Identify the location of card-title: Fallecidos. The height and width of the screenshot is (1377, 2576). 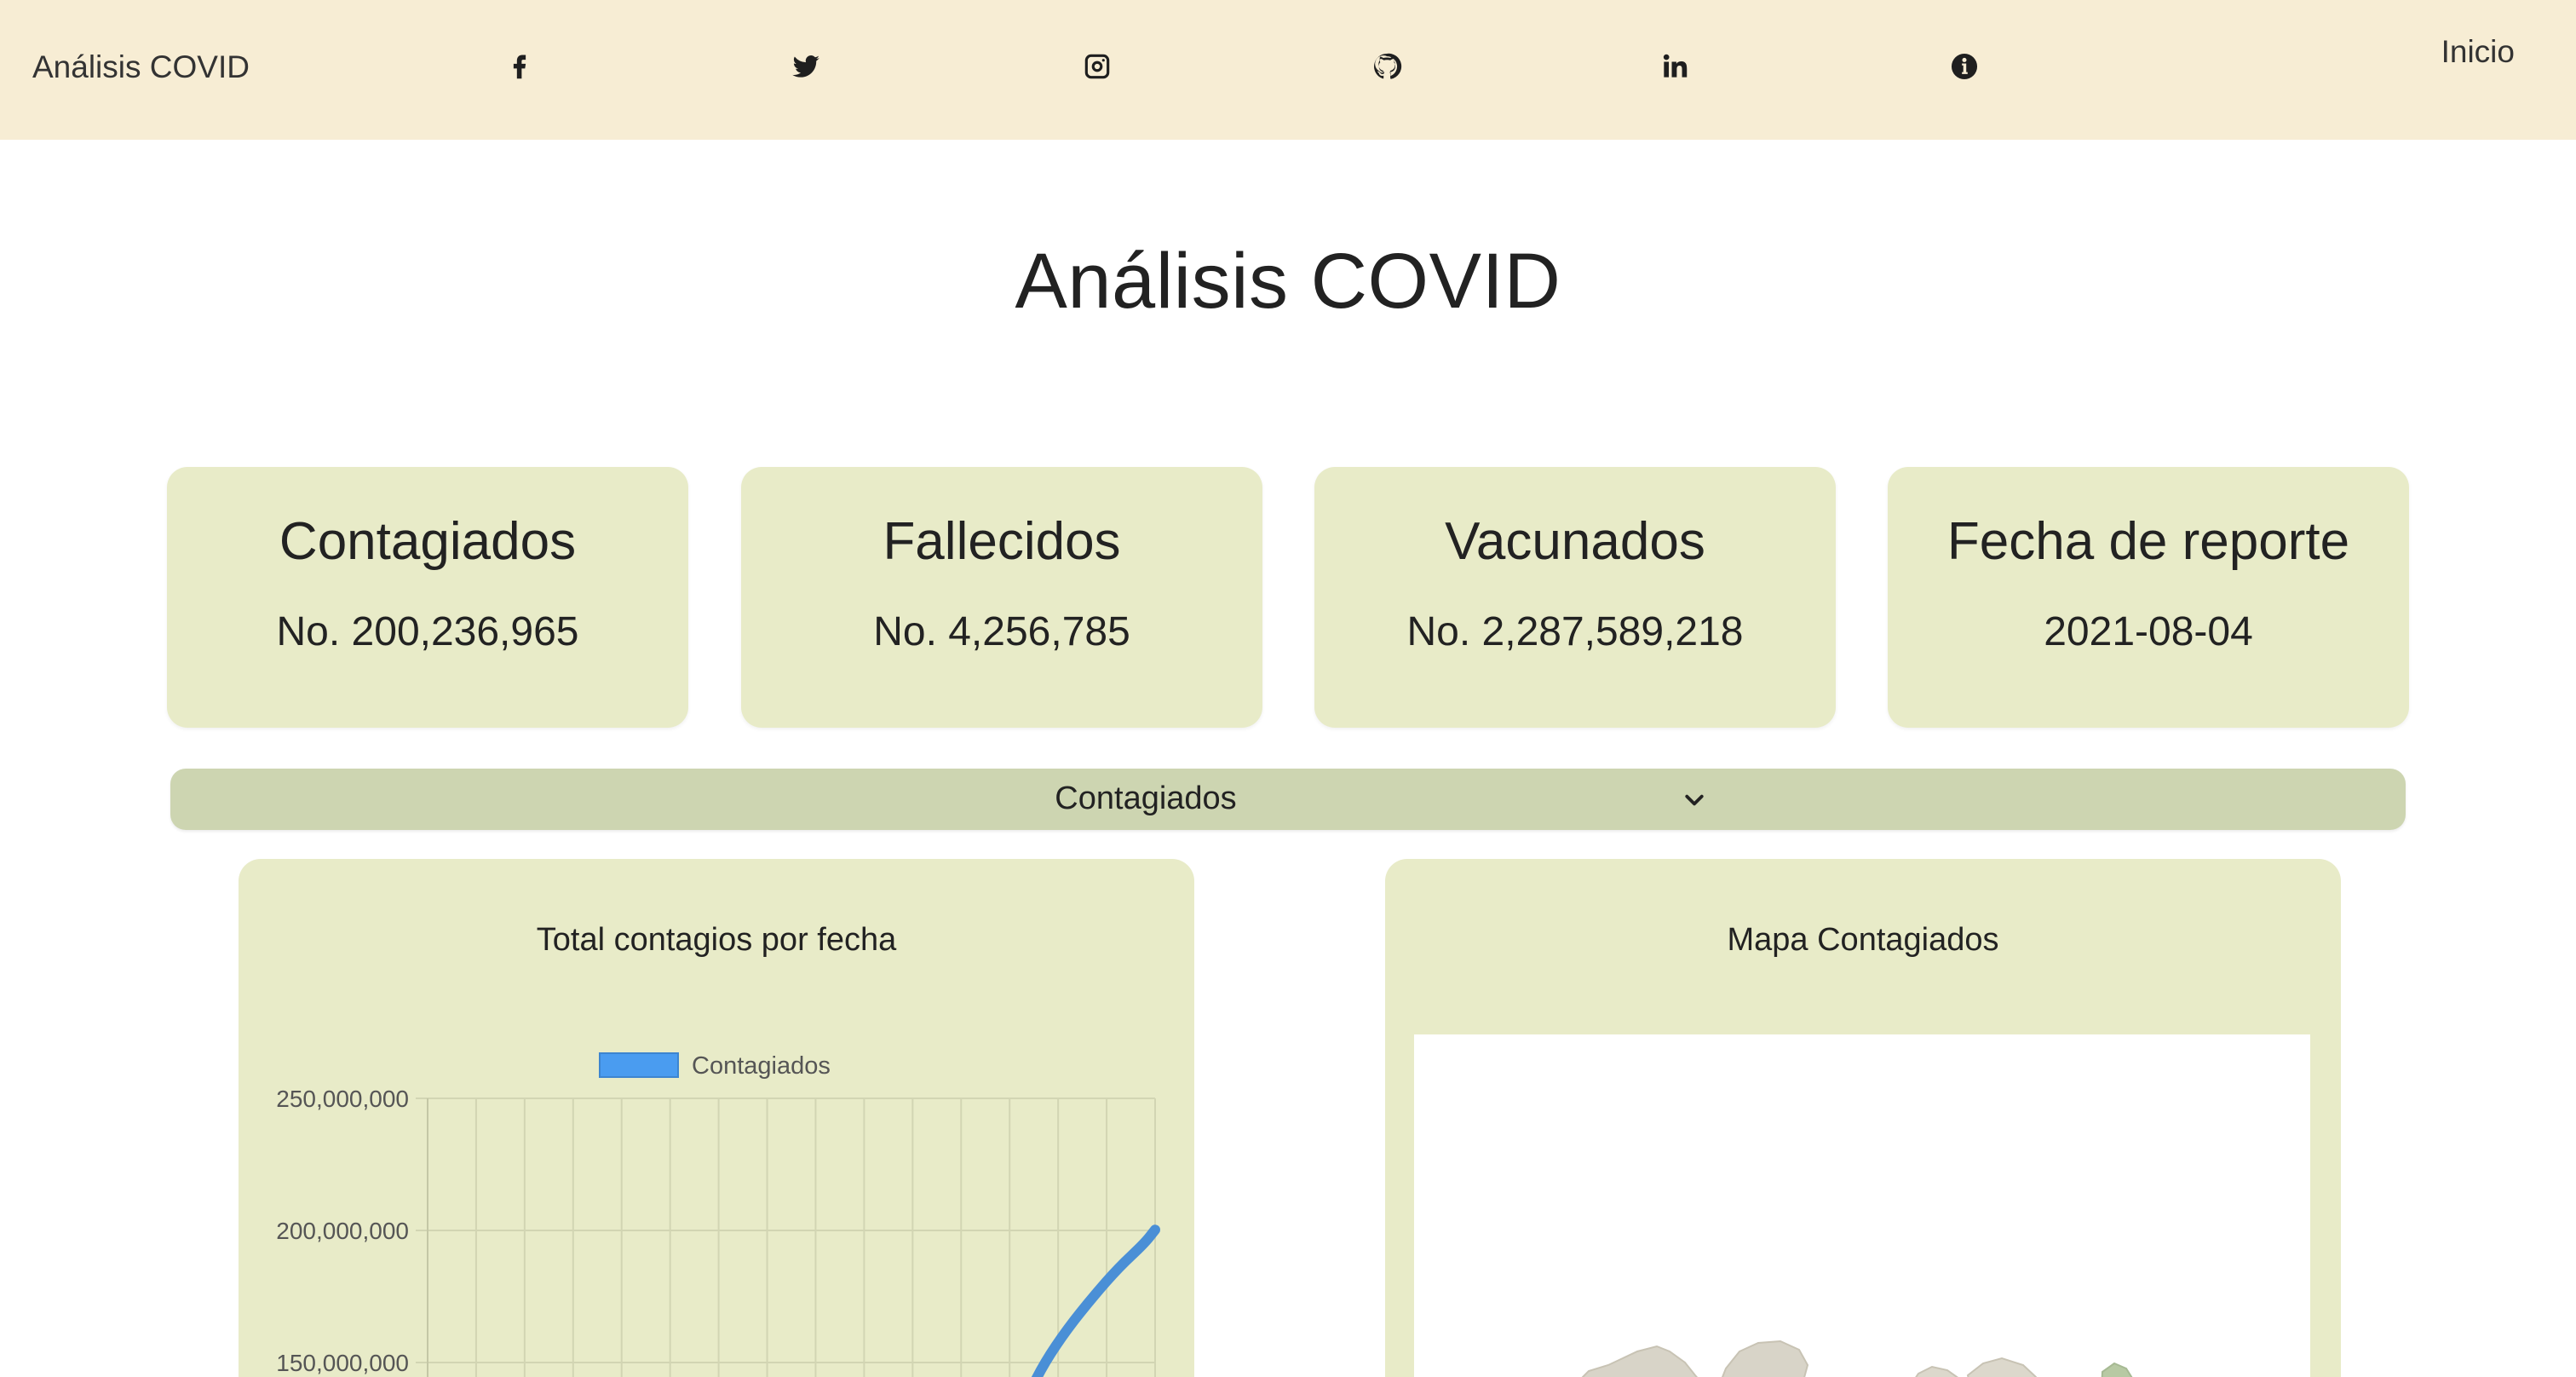
(1002, 541).